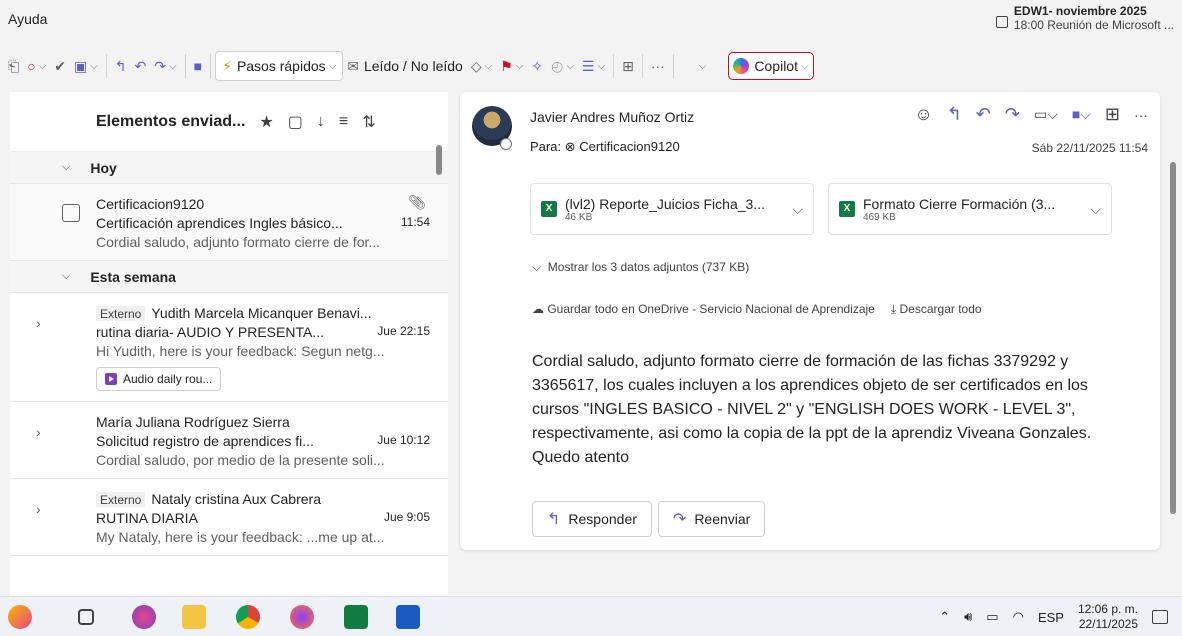  What do you see at coordinates (71, 213) in the screenshot?
I see `select-checkbox` at bounding box center [71, 213].